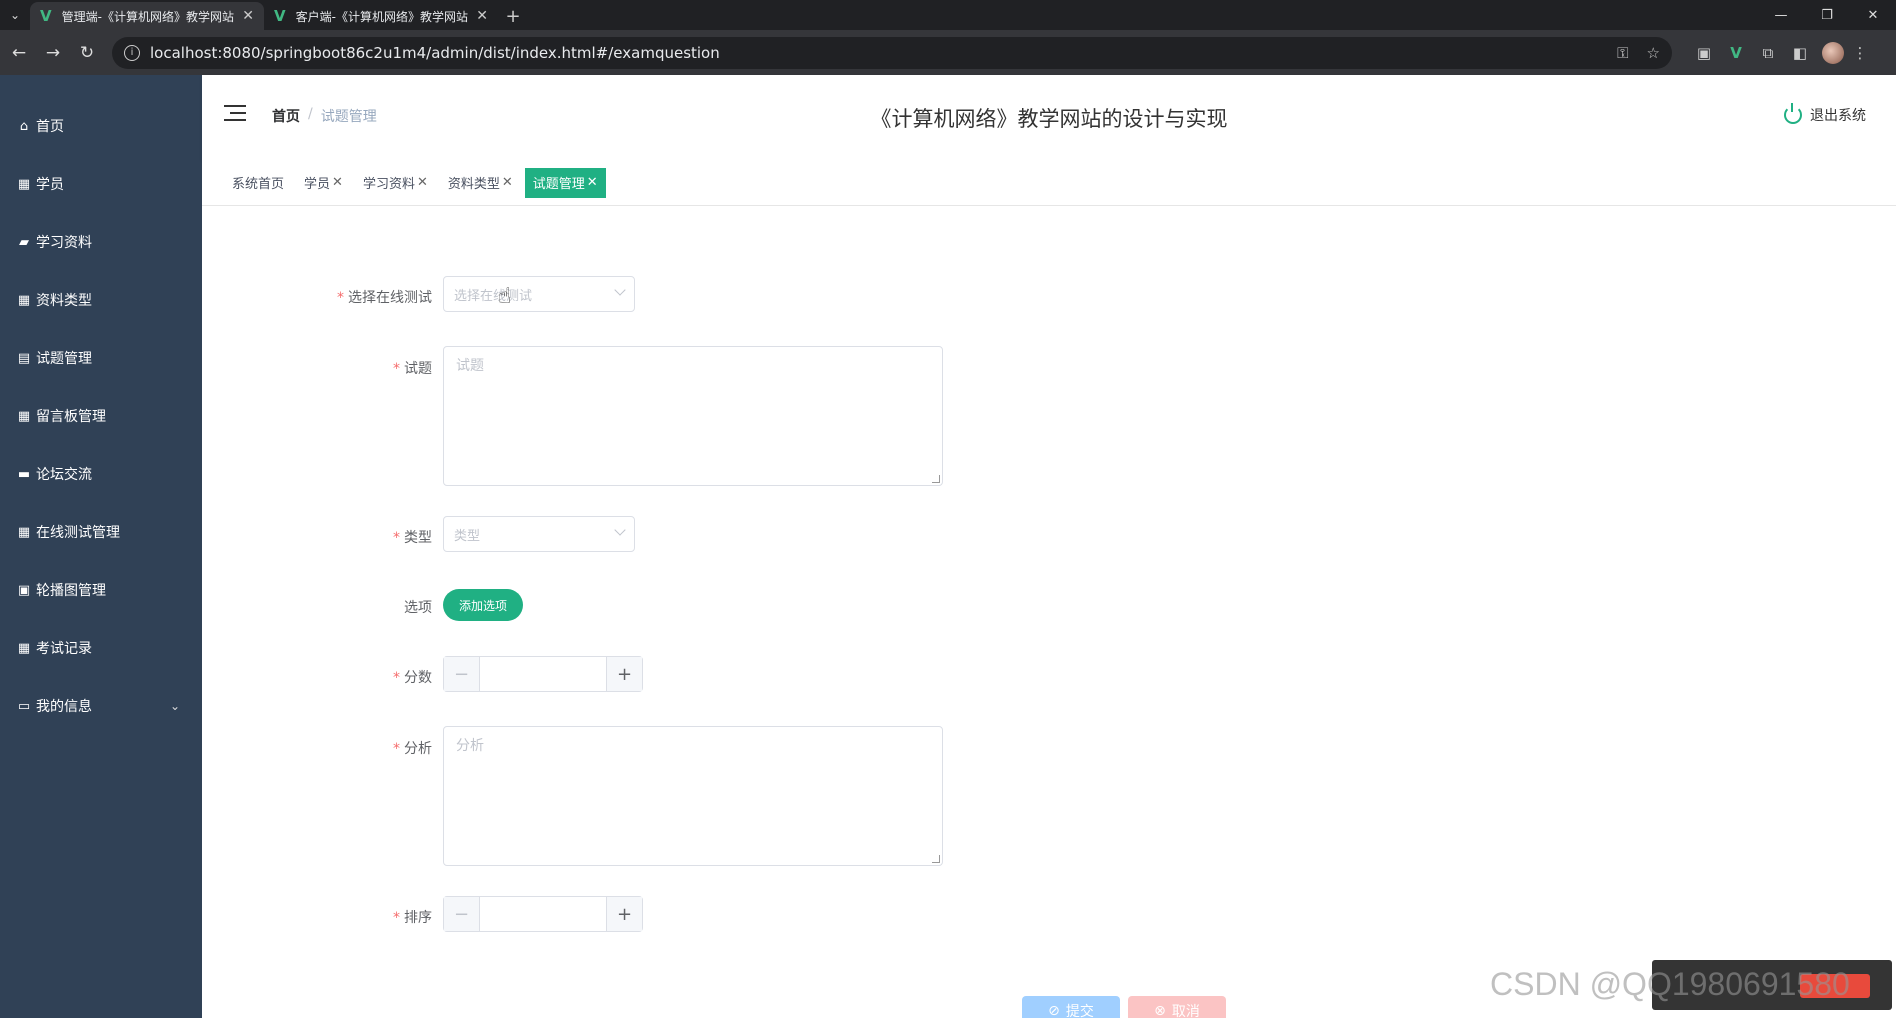 The image size is (1896, 1018). What do you see at coordinates (1049, 117) in the screenshot?
I see `top-header: 首页 / 试题管理 《计算机网络》教学网站的设计与实现 退出系统` at bounding box center [1049, 117].